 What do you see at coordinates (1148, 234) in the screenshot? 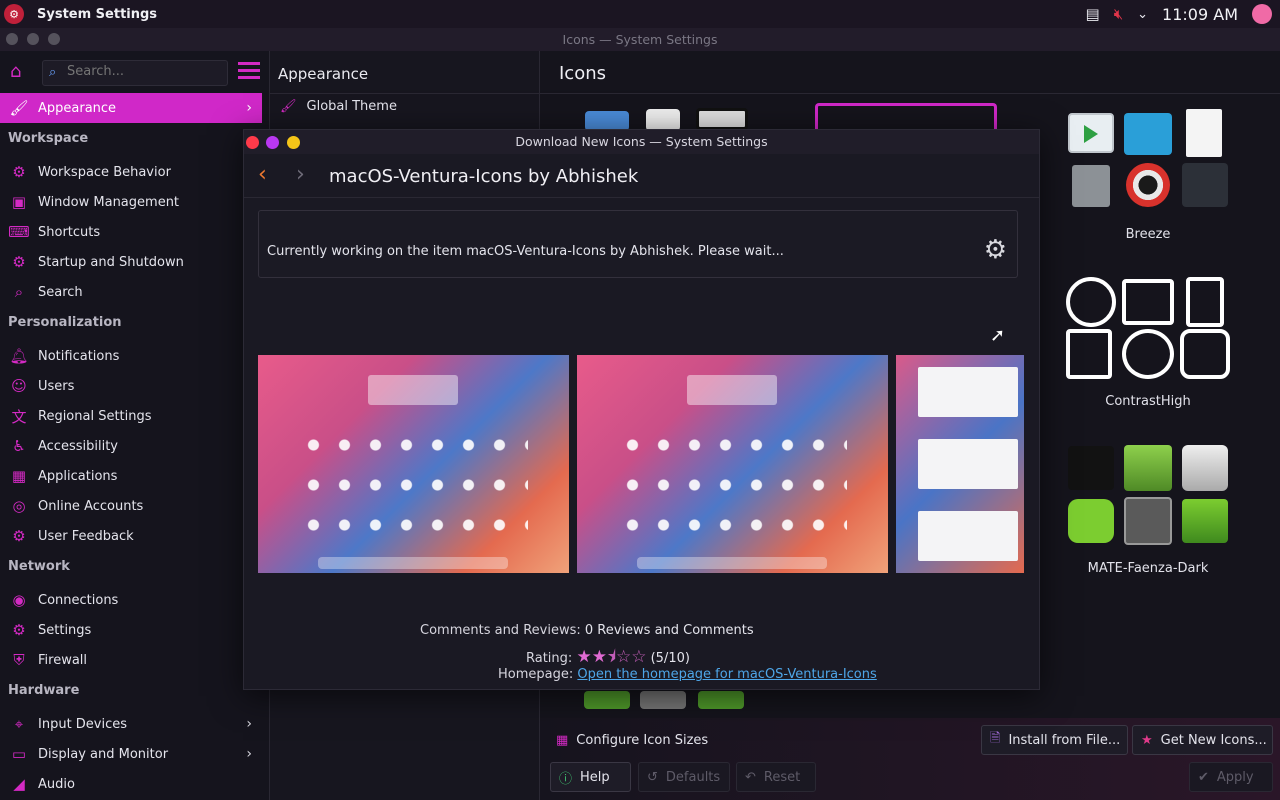
I see `theme-name: Breeze` at bounding box center [1148, 234].